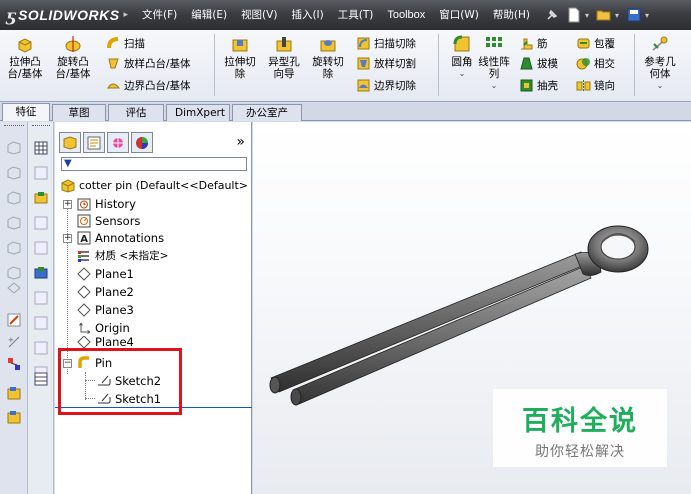  Describe the element at coordinates (79, 112) in the screenshot. I see `tab-sketch: 草图` at that location.